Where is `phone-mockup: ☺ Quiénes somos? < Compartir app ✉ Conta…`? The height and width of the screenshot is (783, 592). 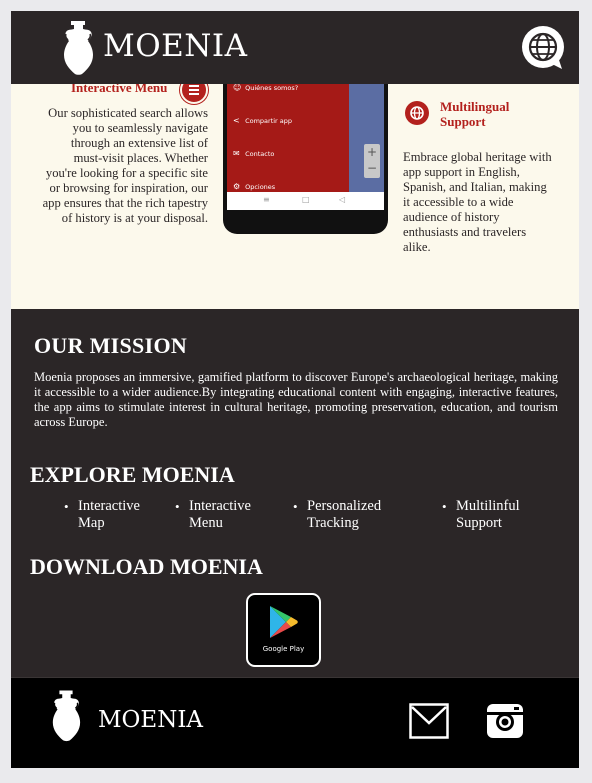 phone-mockup: ☺ Quiénes somos? < Compartir app ✉ Conta… is located at coordinates (305, 159).